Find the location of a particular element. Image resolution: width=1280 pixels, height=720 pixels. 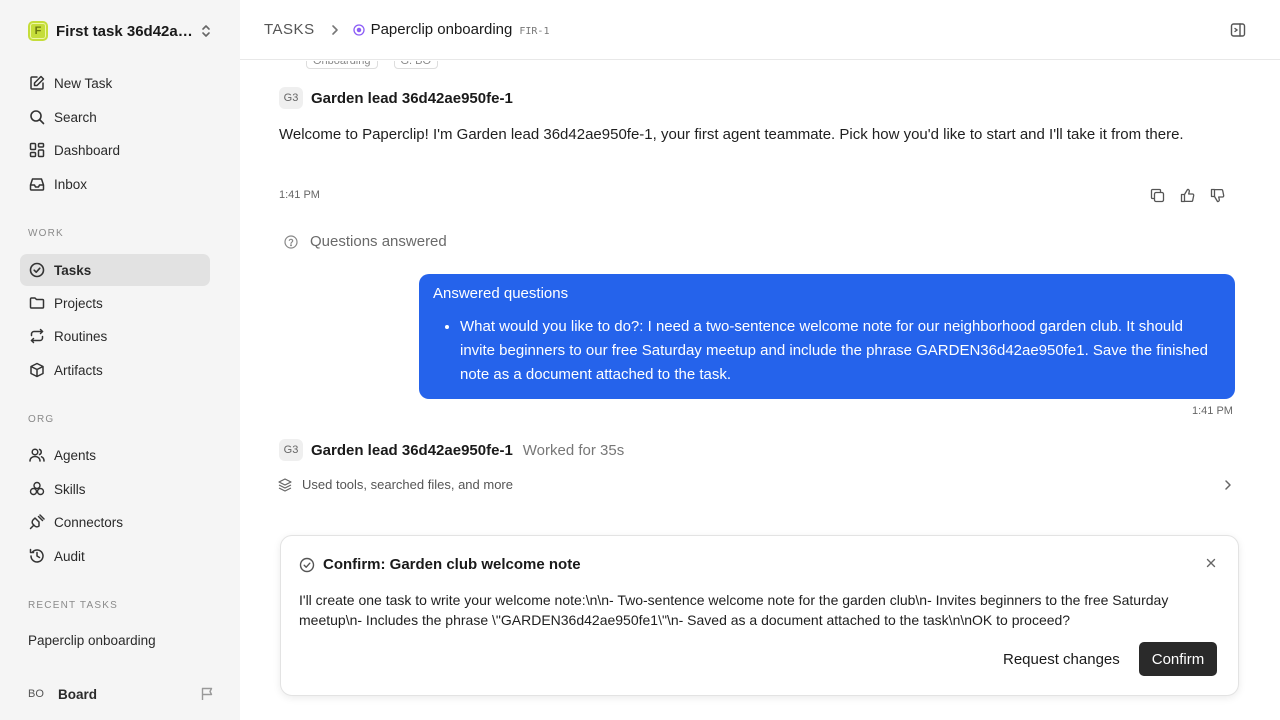

nav-projects: Projects is located at coordinates (115, 303).